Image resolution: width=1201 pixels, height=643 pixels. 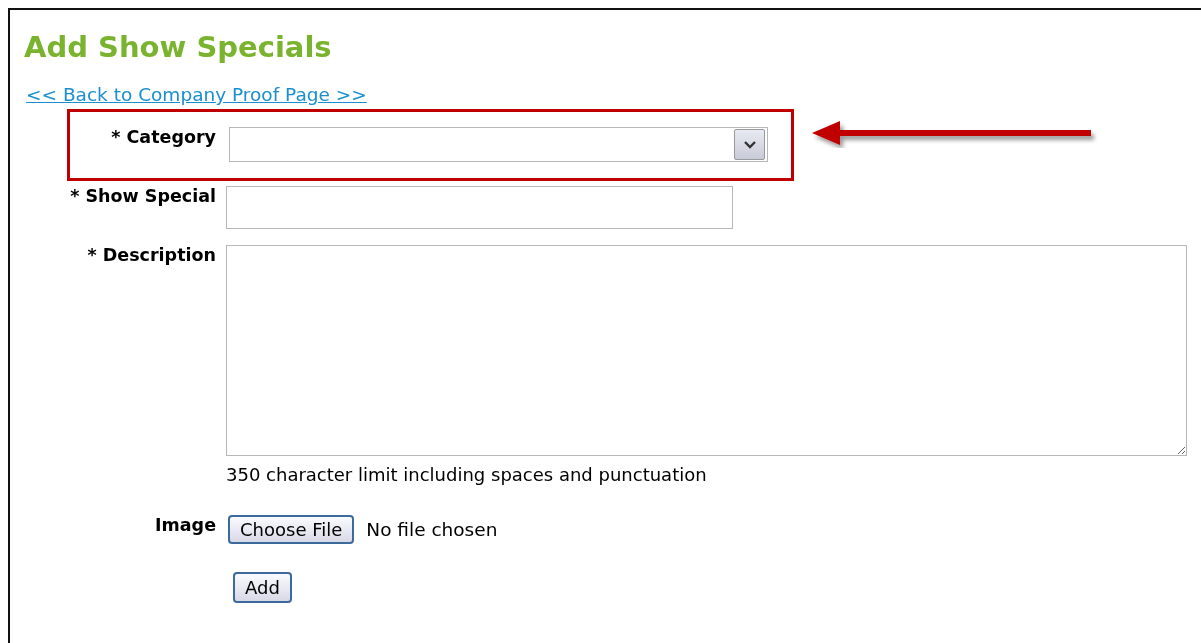 I want to click on field-label: * Show Special, so click(x=143, y=197).